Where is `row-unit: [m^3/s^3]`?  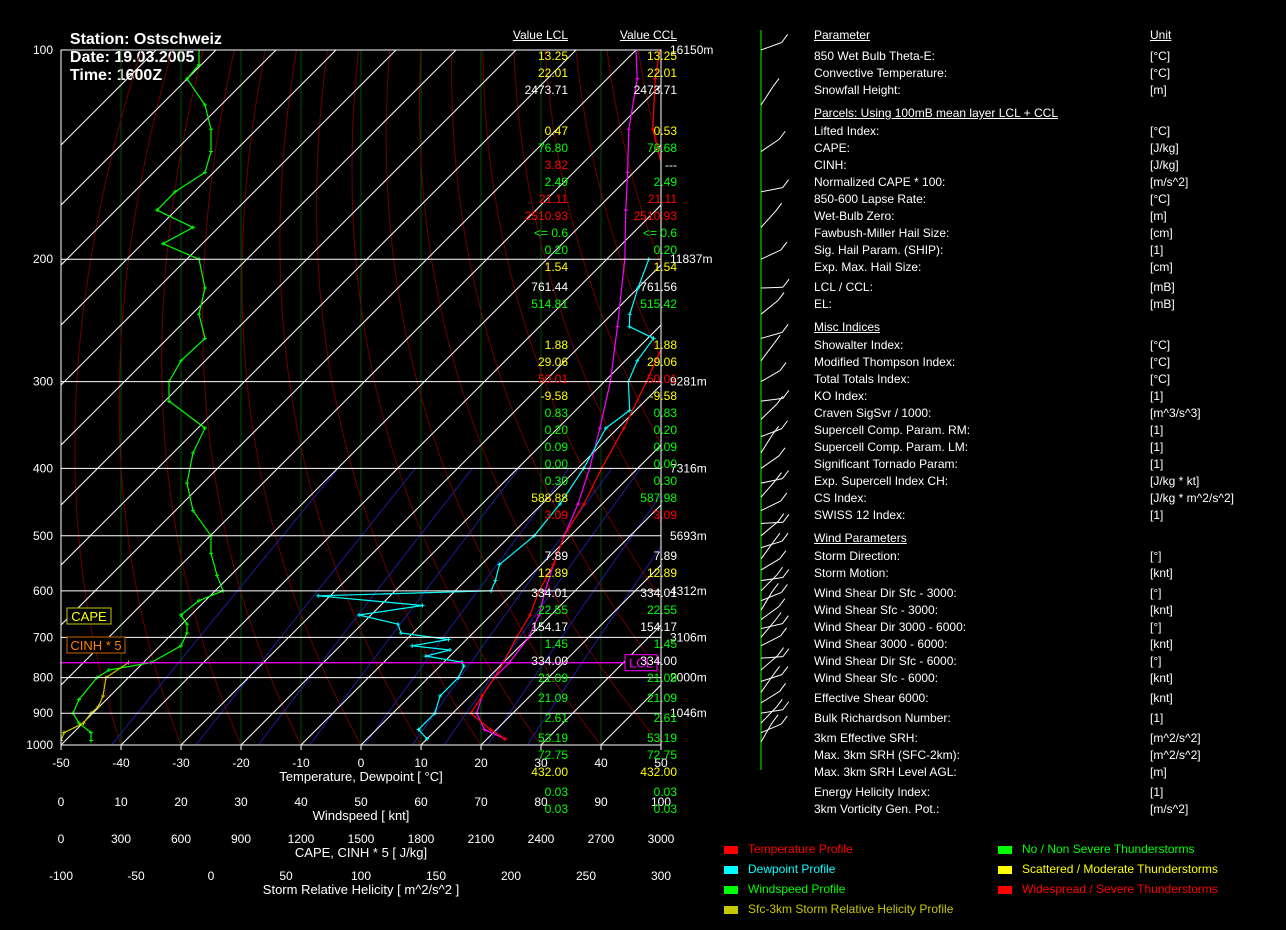
row-unit: [m^3/s^3] is located at coordinates (1175, 413).